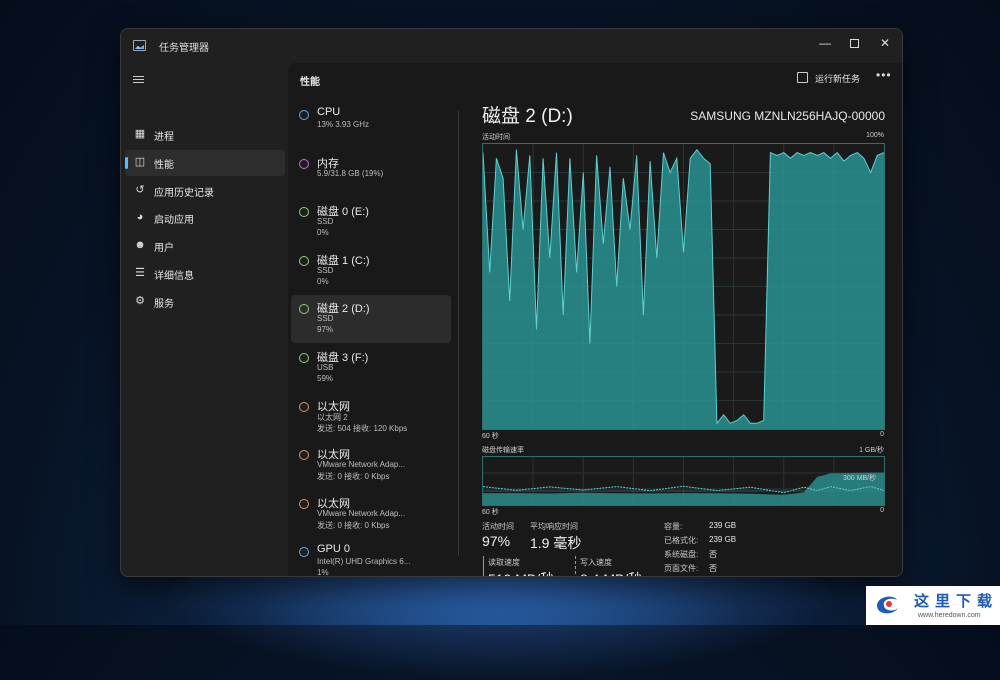 The width and height of the screenshot is (1000, 680). I want to click on device-detail-line: USB, so click(325, 367).